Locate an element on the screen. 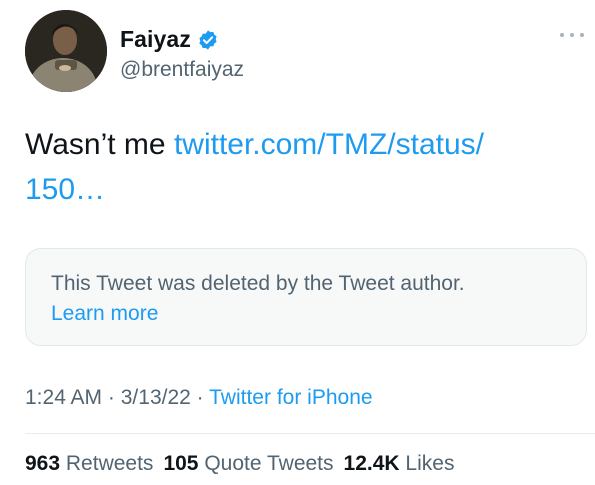 This screenshot has width=595, height=485. quote-tweets-stat: 105 Quote Tweets is located at coordinates (248, 463).